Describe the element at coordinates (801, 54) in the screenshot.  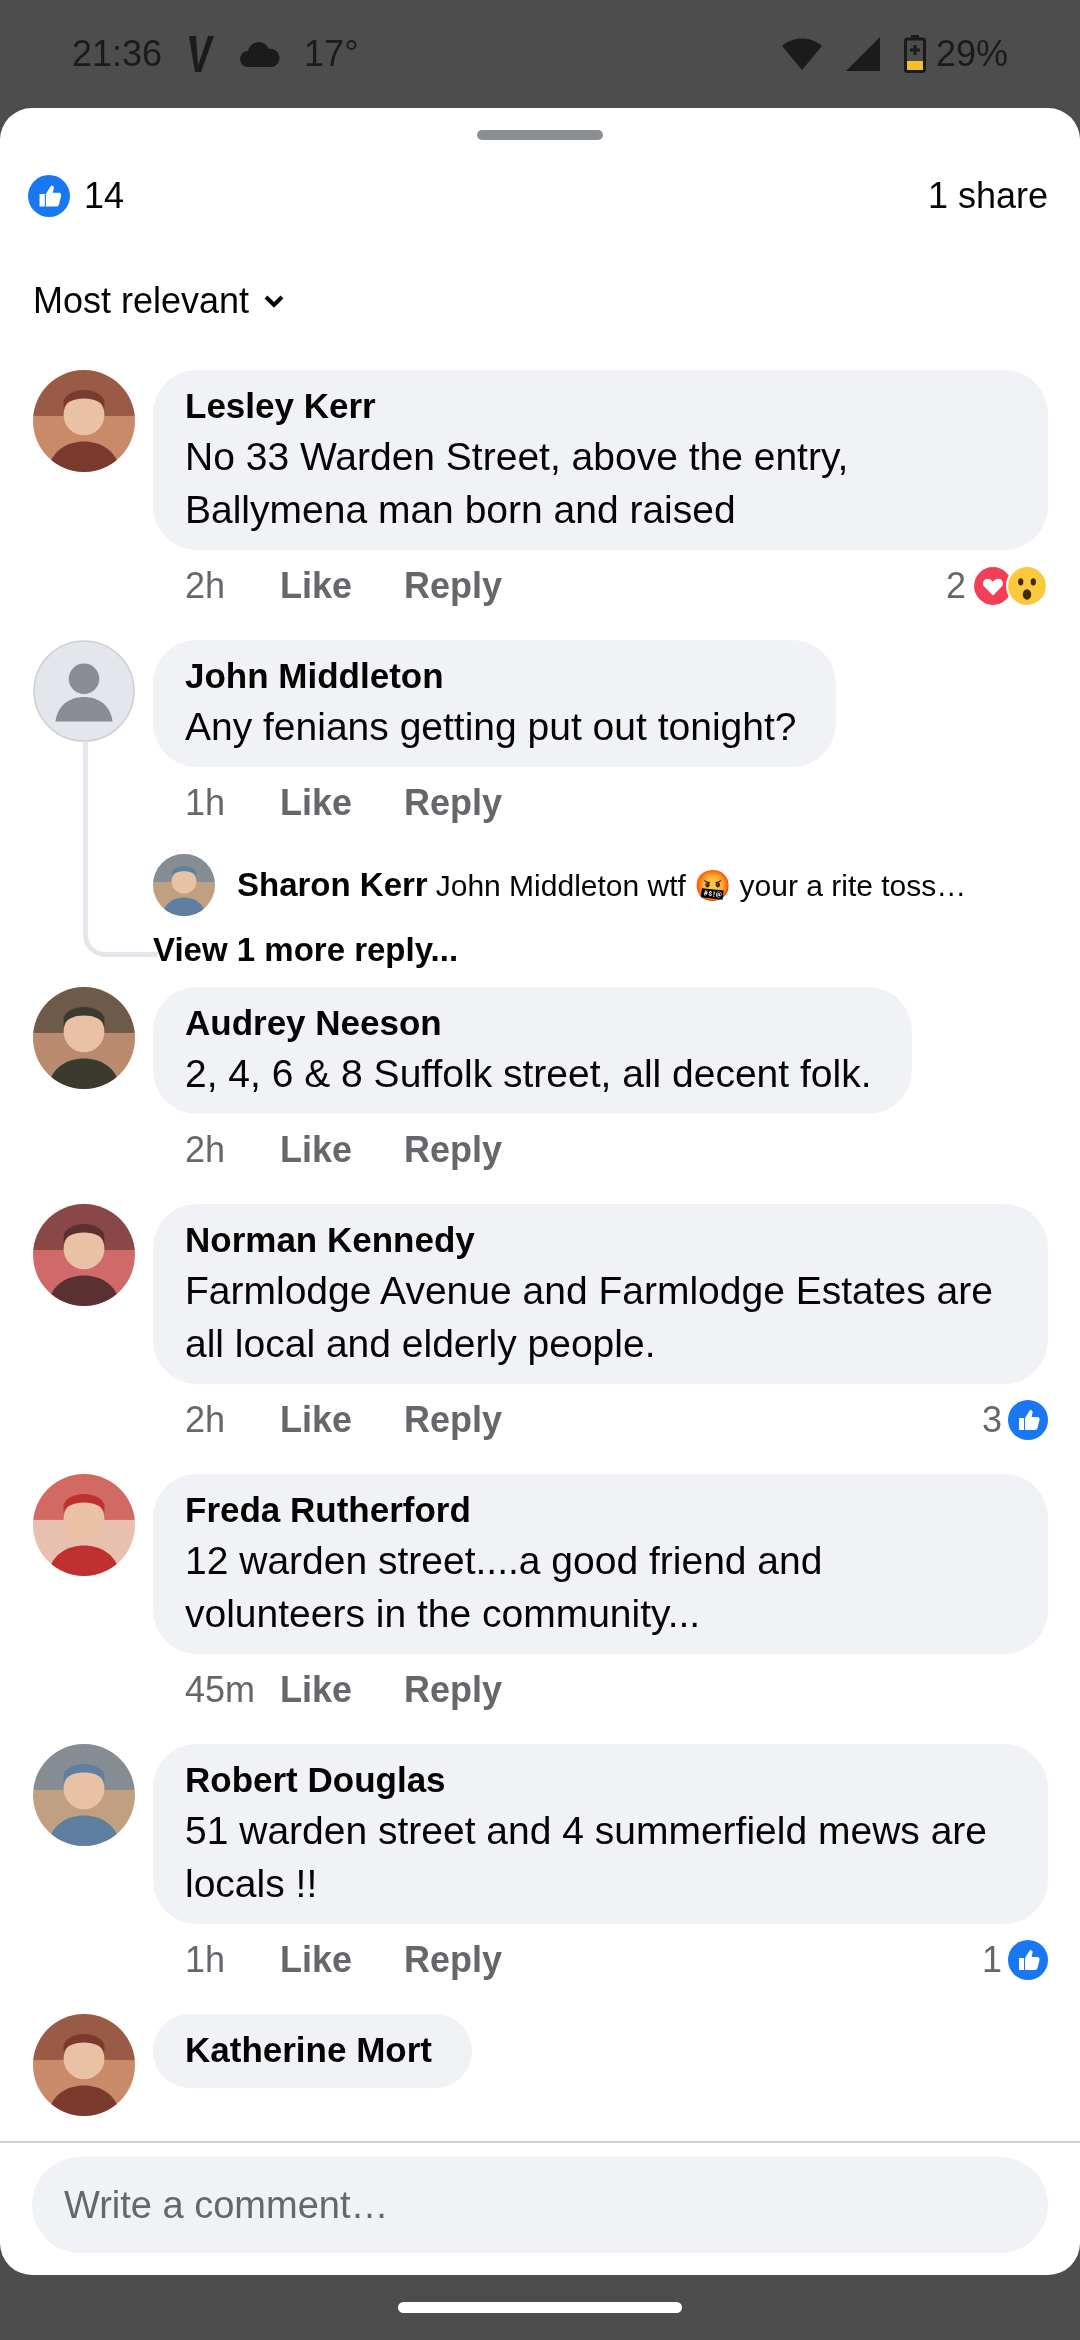
I see `wifi-icon` at that location.